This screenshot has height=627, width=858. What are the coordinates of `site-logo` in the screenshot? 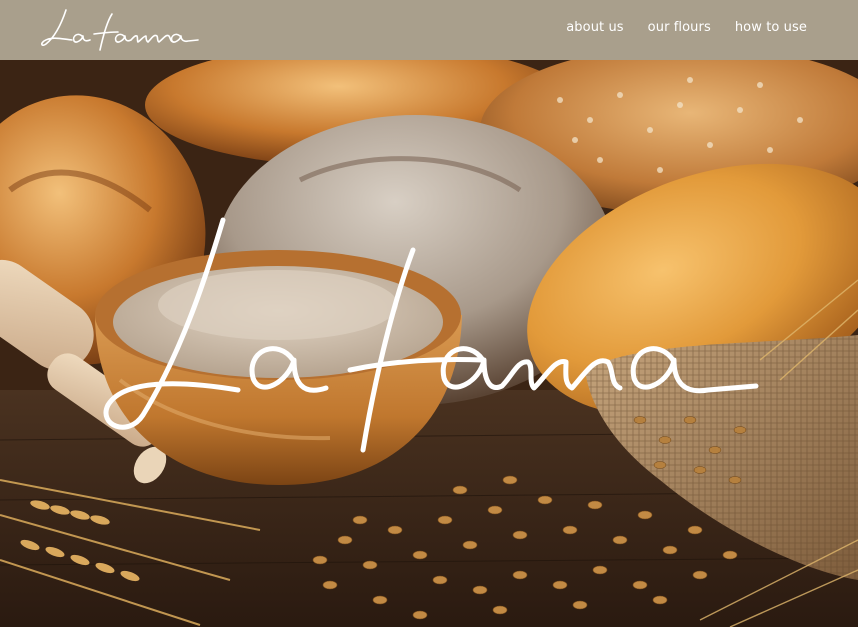 It's located at (120, 30).